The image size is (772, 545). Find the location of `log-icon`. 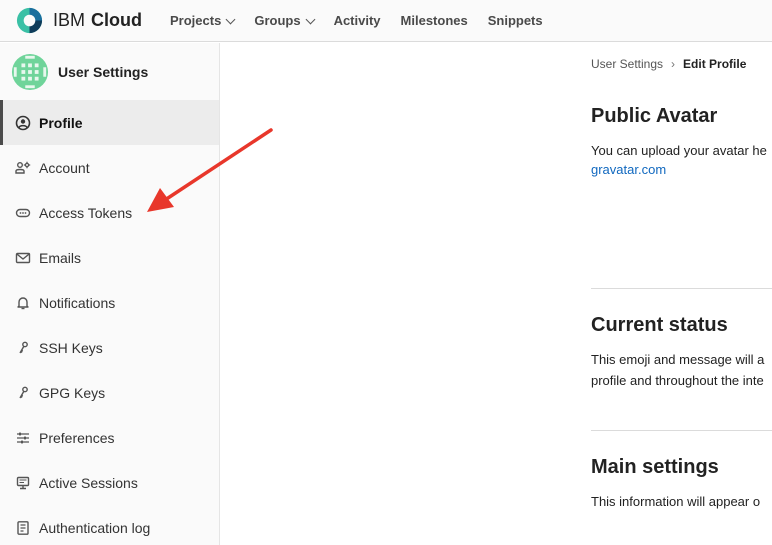

log-icon is located at coordinates (23, 528).